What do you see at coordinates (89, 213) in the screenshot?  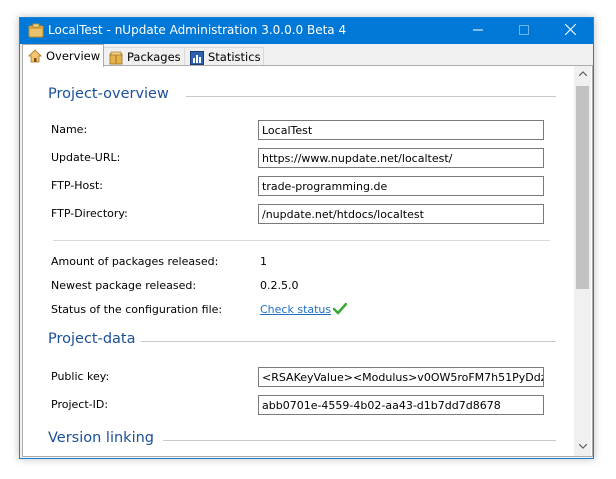 I see `ftp-directory-label: FTP-Directory:` at bounding box center [89, 213].